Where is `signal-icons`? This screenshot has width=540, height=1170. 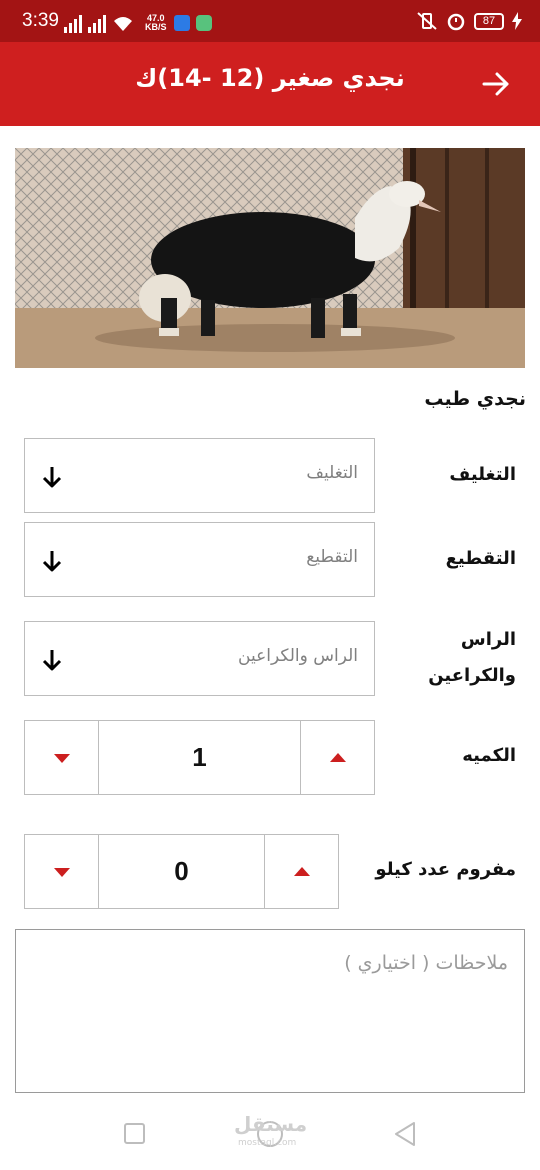
signal-icons is located at coordinates (99, 23).